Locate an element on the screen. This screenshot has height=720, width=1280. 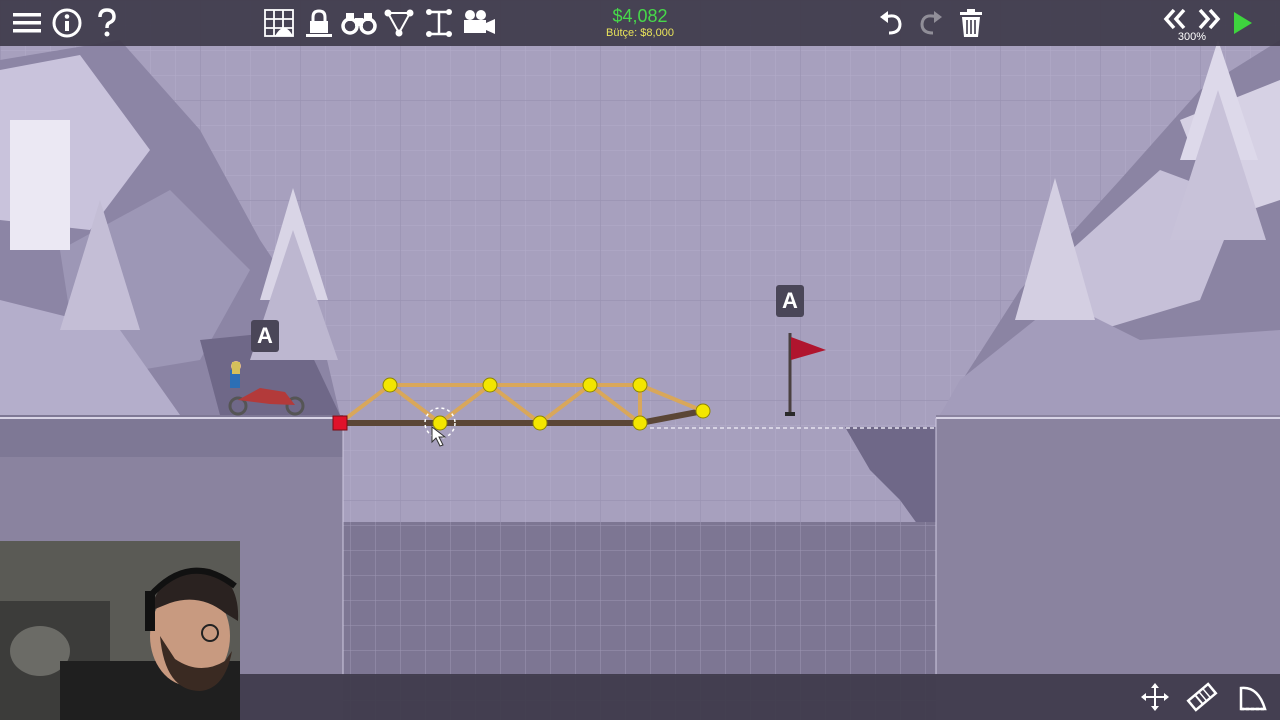
fast-forward-icon is located at coordinates (1209, 19).